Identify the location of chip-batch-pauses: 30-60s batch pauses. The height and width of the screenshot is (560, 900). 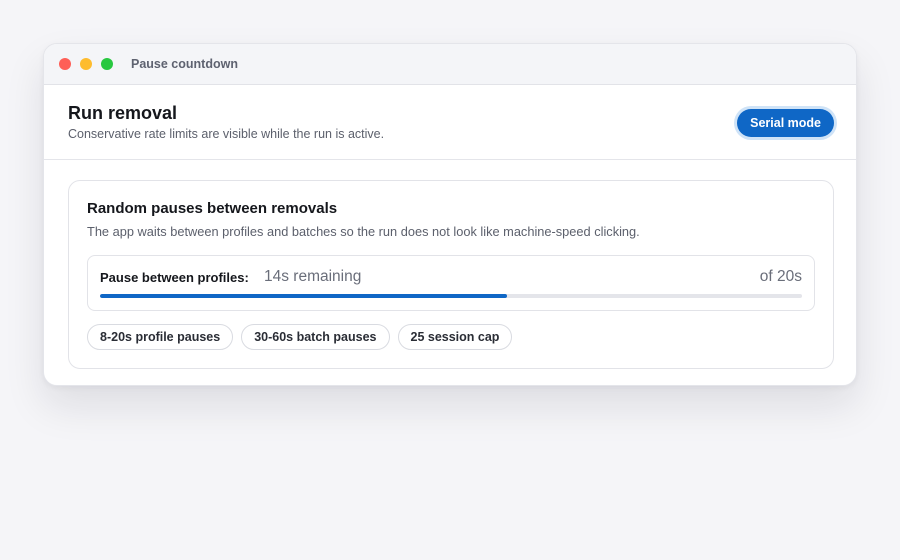
(315, 337).